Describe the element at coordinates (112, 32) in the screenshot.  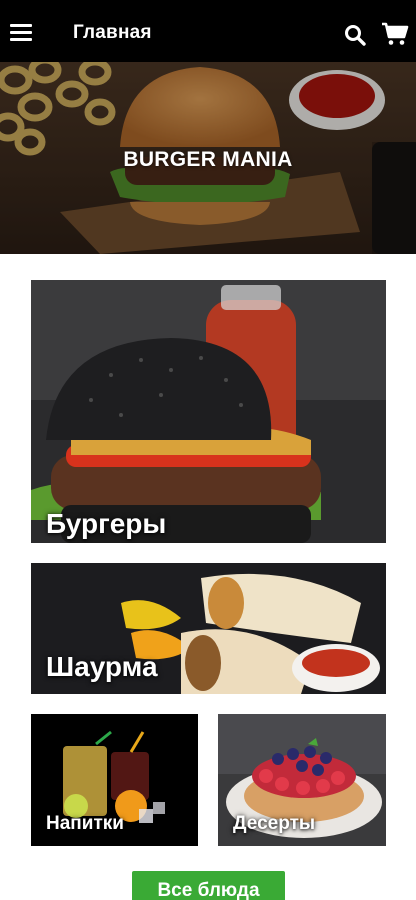
I see `page-title: Главная` at that location.